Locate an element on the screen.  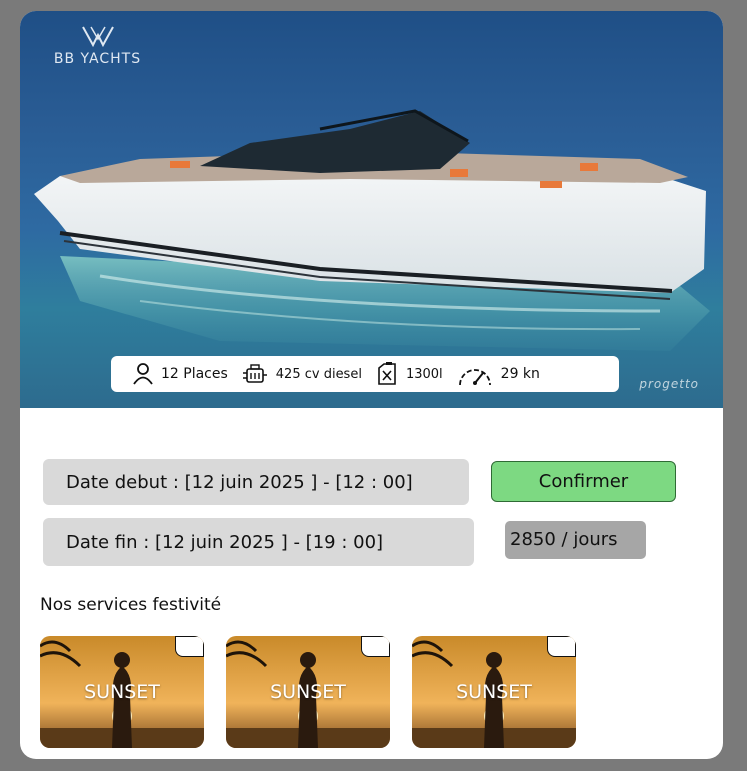
brand-logo: BB YACHTS is located at coordinates (97, 46).